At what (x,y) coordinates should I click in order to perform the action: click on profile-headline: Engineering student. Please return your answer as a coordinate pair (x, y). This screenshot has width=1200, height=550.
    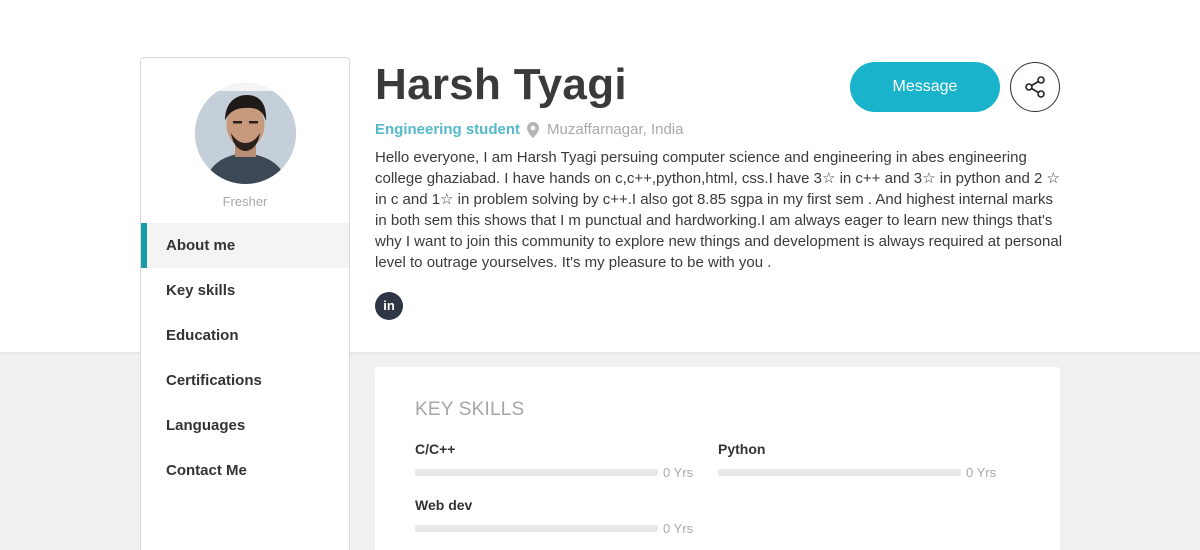
    Looking at the image, I should click on (448, 129).